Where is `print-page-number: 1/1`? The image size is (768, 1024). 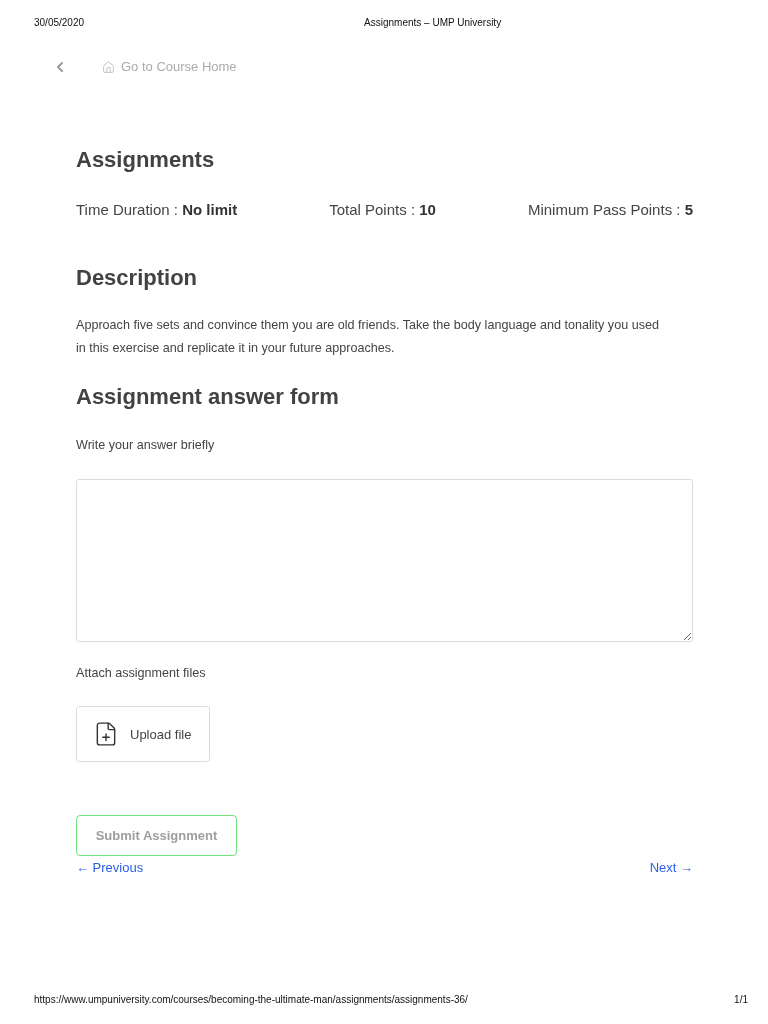
print-page-number: 1/1 is located at coordinates (741, 1000).